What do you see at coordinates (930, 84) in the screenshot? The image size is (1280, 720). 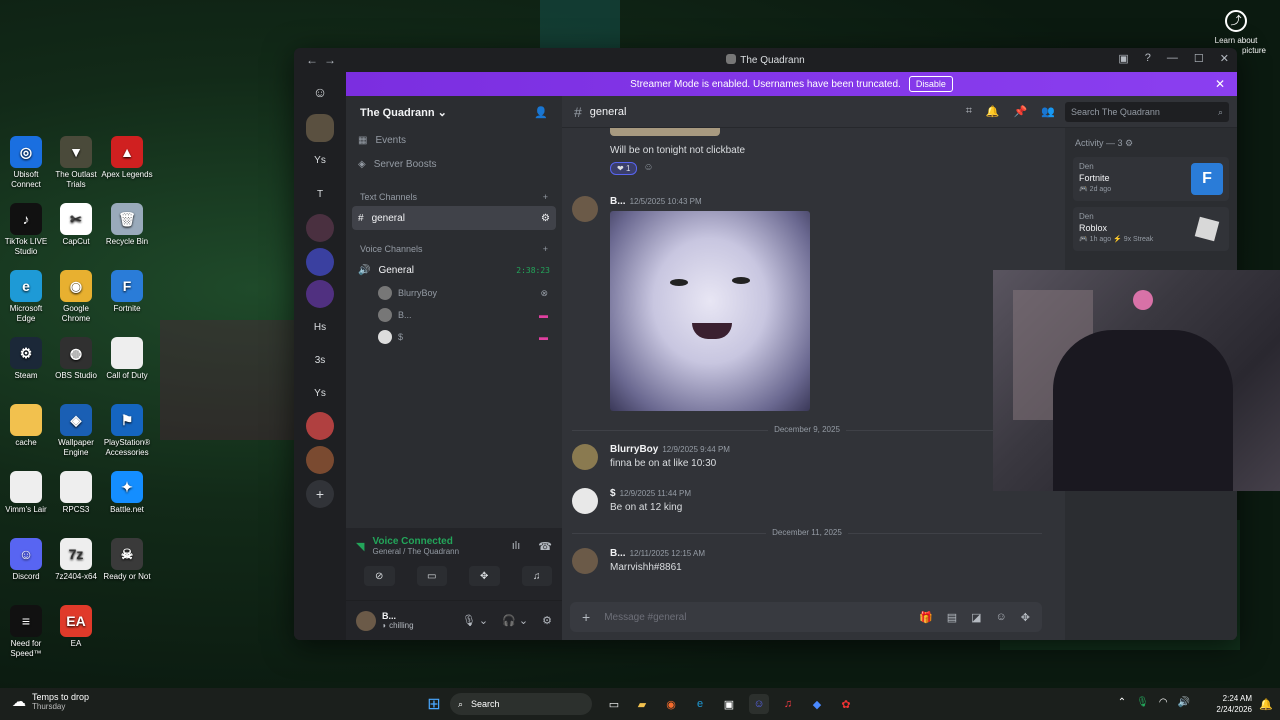 I see `disable-button: Disable` at bounding box center [930, 84].